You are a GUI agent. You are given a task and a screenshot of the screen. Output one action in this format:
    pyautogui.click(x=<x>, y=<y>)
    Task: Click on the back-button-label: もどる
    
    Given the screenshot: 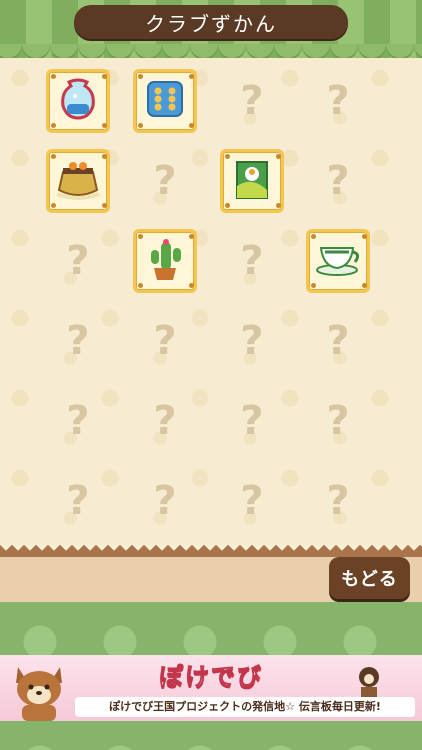 What is the action you would take?
    pyautogui.click(x=369, y=579)
    